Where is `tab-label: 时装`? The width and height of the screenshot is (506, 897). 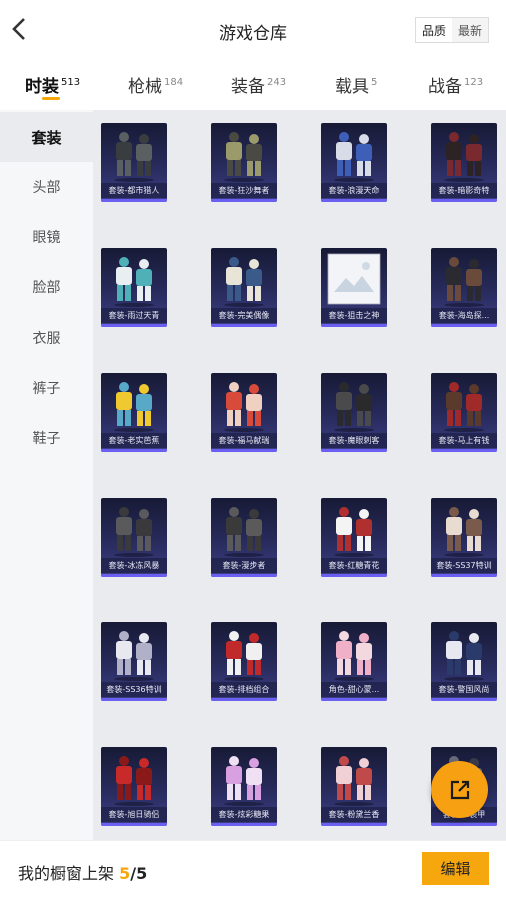 tab-label: 时装 is located at coordinates (42, 87).